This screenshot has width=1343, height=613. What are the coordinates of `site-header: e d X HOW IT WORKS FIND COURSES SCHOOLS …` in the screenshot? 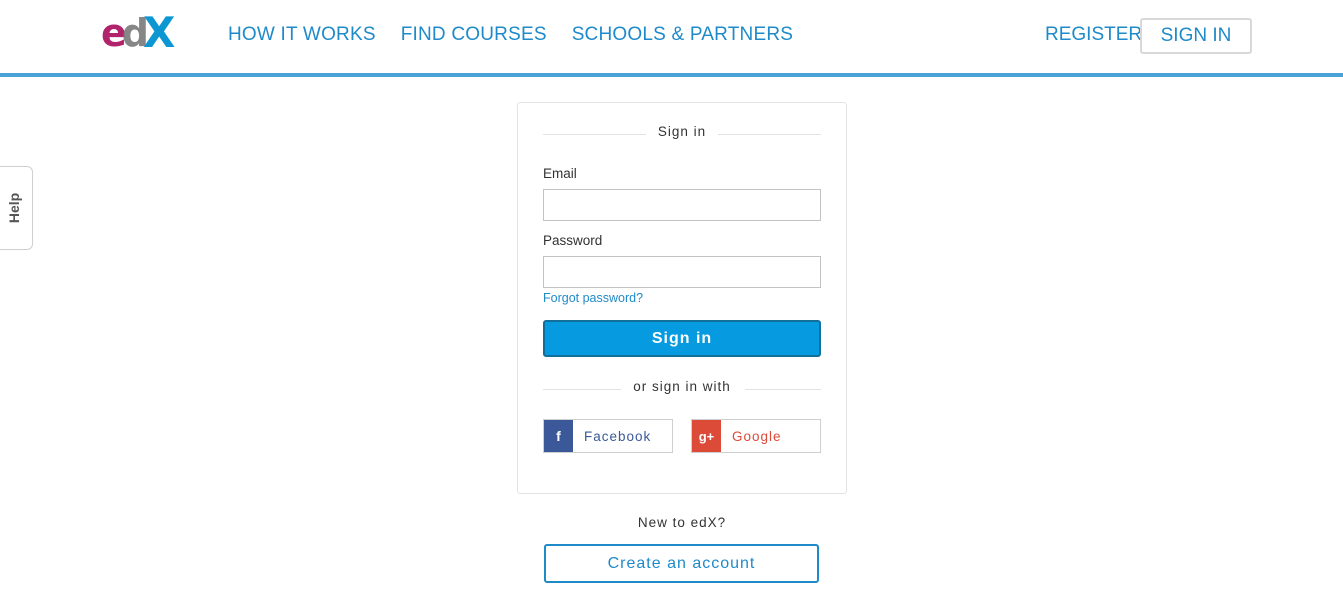 It's located at (671, 38).